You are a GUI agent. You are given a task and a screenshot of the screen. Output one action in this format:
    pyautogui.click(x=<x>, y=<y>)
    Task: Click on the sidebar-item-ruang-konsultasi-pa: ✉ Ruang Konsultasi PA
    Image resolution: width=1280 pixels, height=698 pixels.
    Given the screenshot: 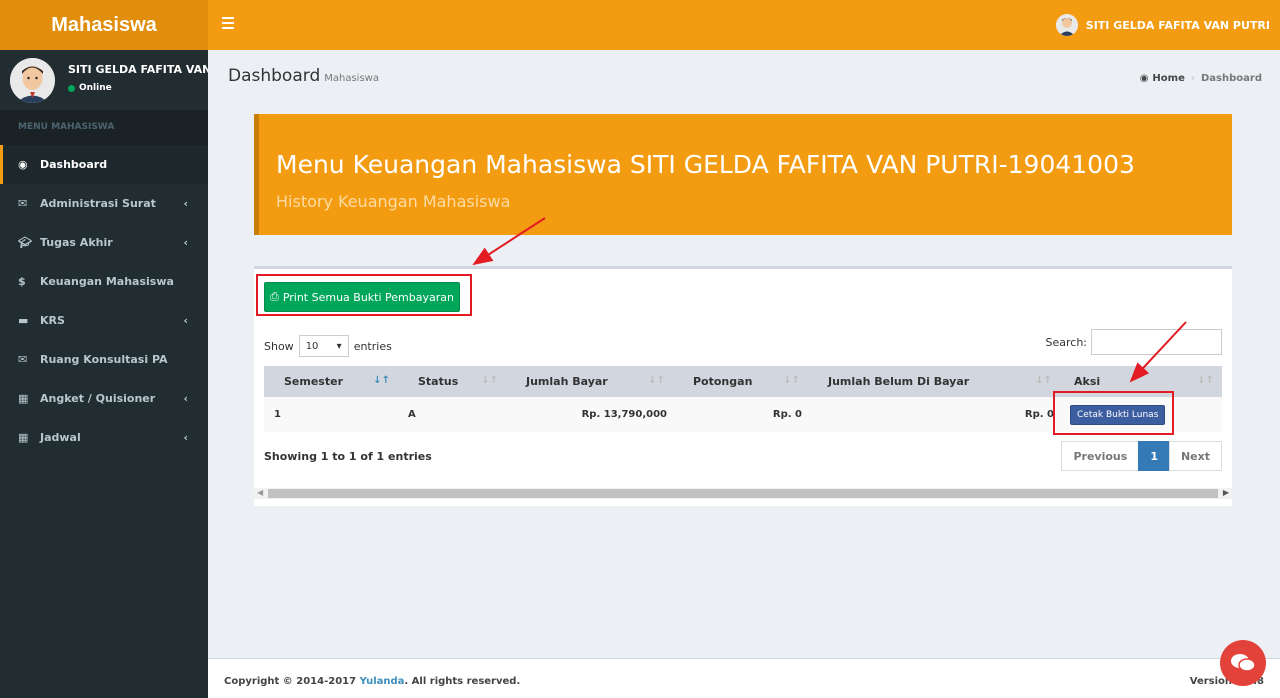 What is the action you would take?
    pyautogui.click(x=104, y=359)
    